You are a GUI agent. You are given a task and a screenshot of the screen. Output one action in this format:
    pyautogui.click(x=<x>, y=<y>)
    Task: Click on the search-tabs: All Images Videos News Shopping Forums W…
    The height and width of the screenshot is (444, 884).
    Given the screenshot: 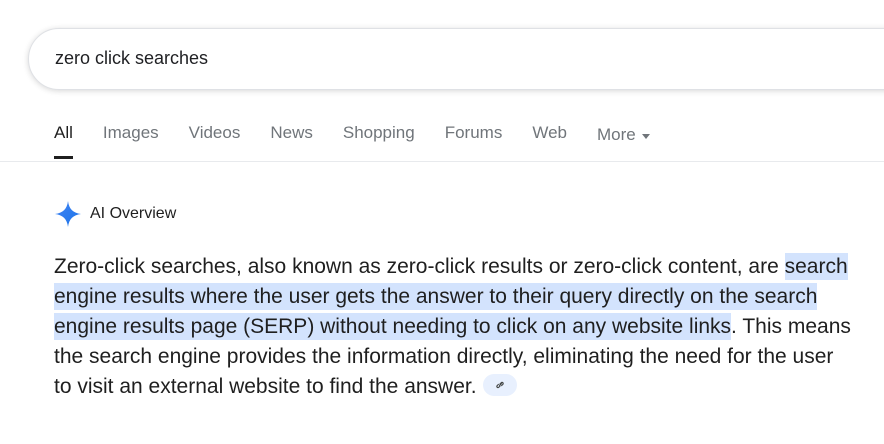 What is the action you would take?
    pyautogui.click(x=367, y=141)
    